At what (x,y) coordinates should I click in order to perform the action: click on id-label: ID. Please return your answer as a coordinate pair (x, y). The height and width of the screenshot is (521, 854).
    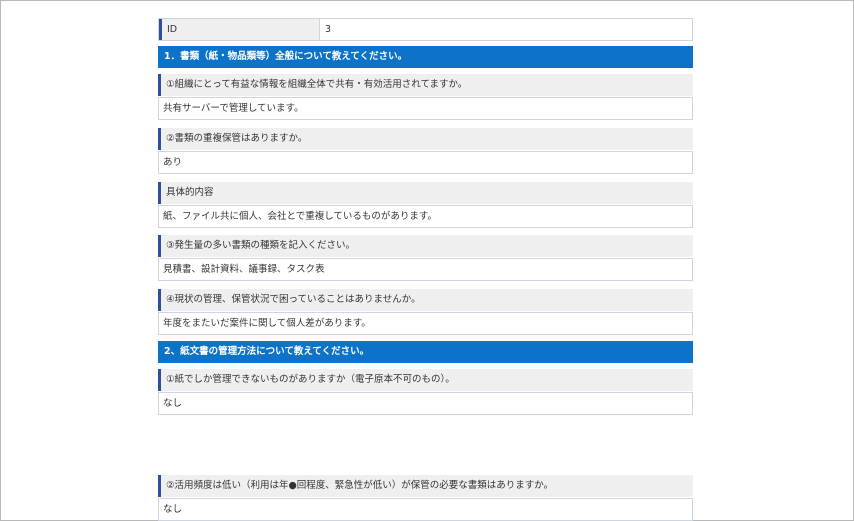
    Looking at the image, I should click on (239, 29).